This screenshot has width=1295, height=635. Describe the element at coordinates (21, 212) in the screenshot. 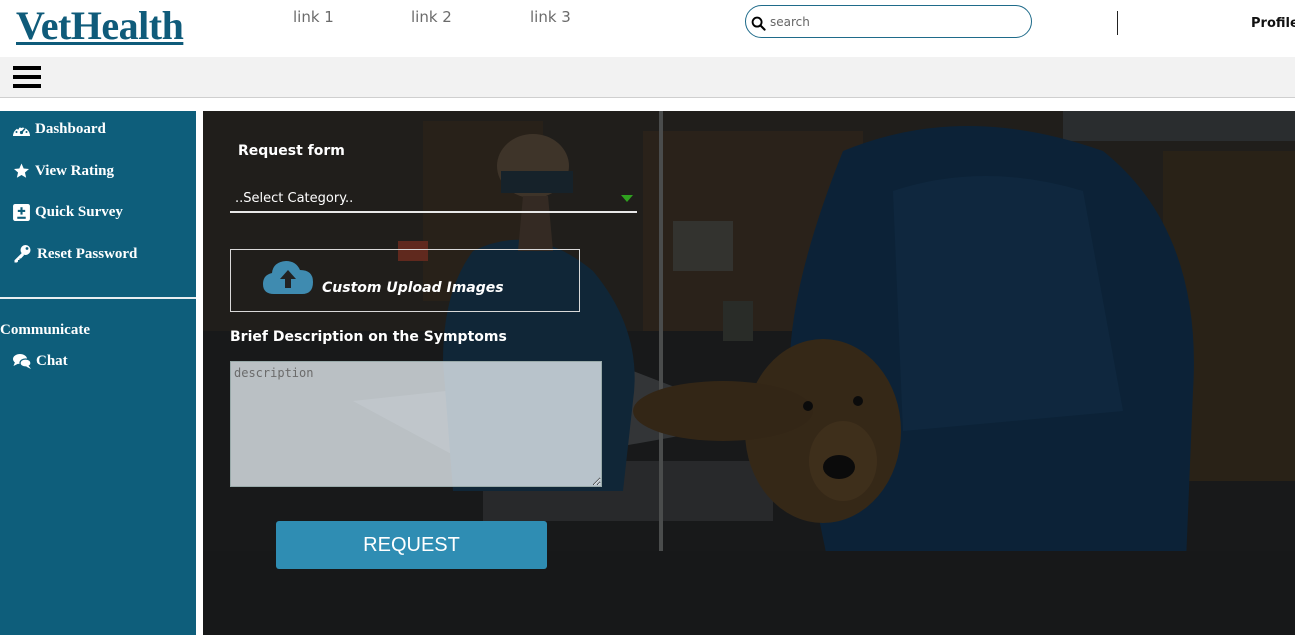

I see `survey-icon` at that location.